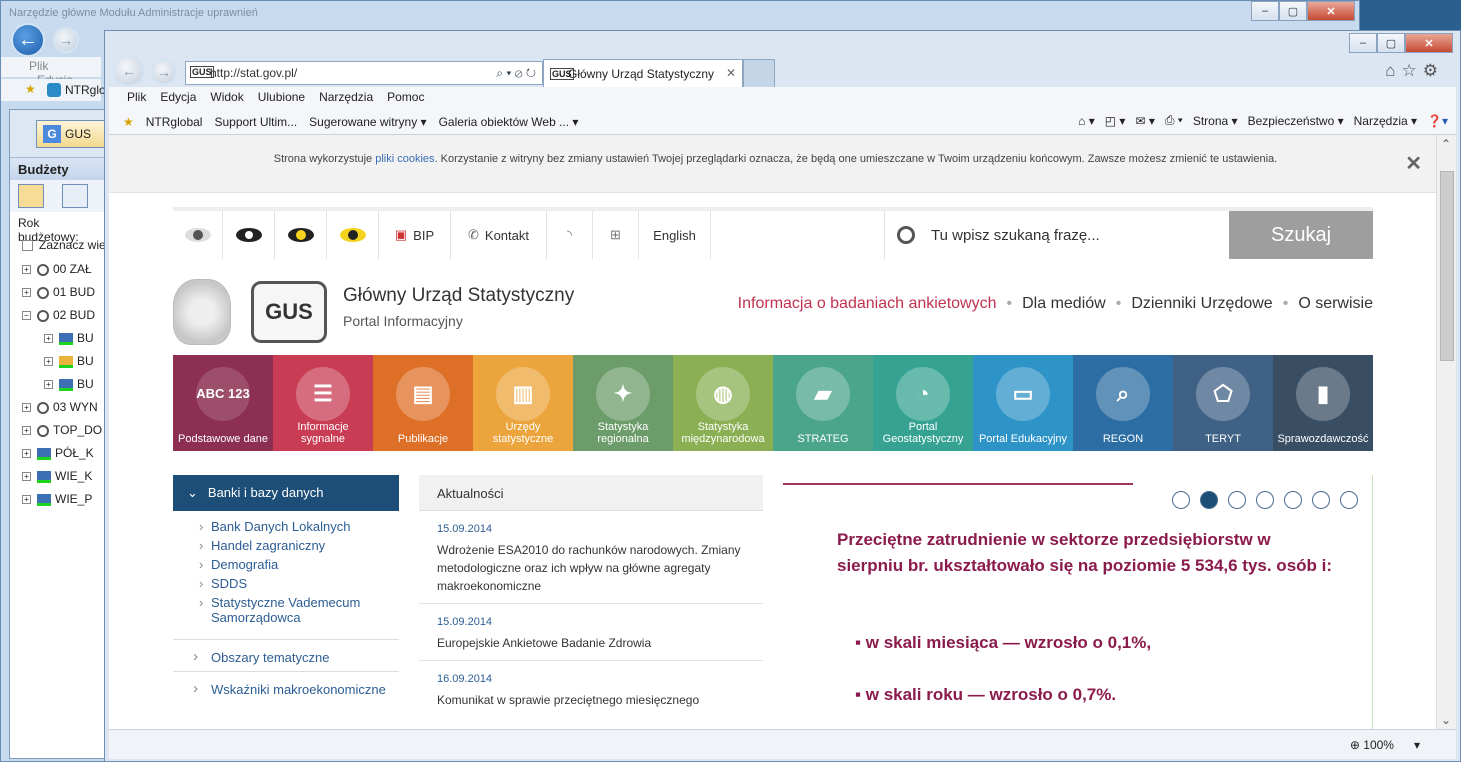  I want to click on contact-link: ✆ Kontakt, so click(499, 235).